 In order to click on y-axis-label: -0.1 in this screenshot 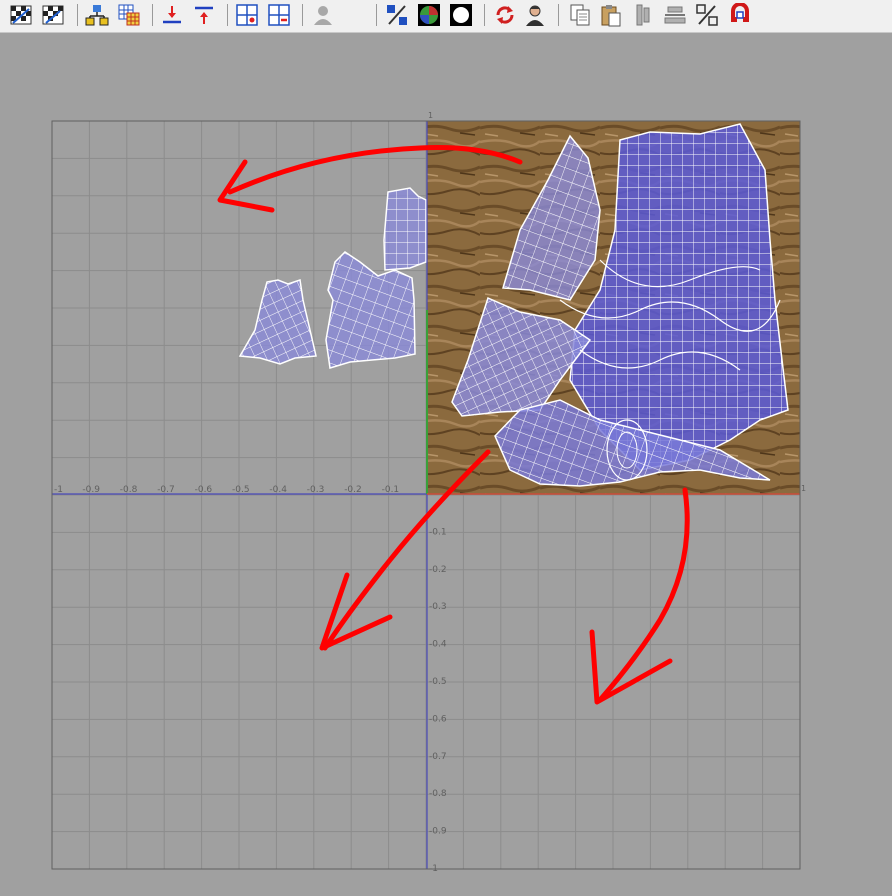, I will do `click(438, 532)`.